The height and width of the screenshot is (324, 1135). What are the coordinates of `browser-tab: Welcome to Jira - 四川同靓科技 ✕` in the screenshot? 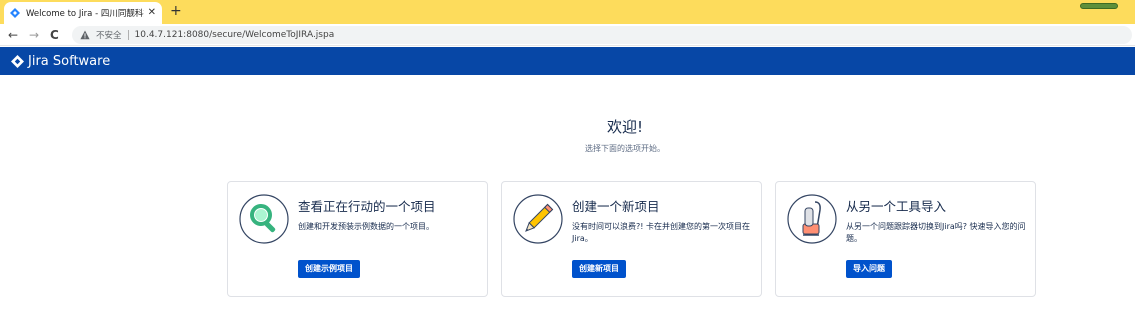 It's located at (83, 13).